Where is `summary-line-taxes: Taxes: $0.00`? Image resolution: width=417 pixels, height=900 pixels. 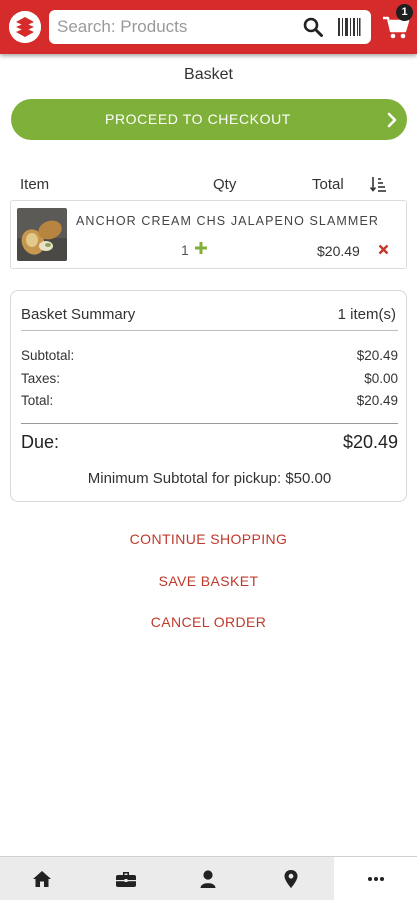
summary-line-taxes: Taxes: $0.00 is located at coordinates (209, 378).